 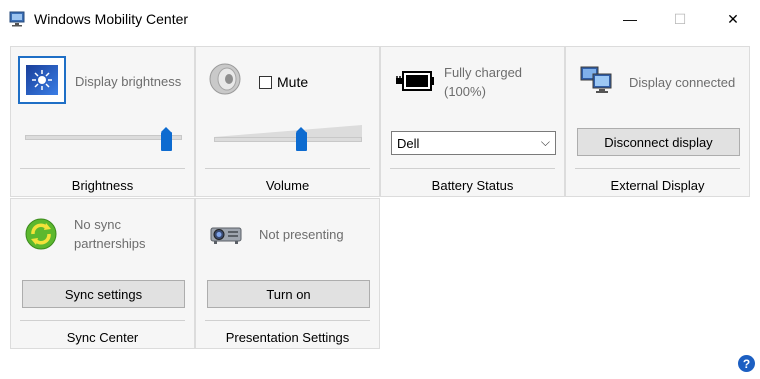 I want to click on speaker-icon, so click(x=225, y=79).